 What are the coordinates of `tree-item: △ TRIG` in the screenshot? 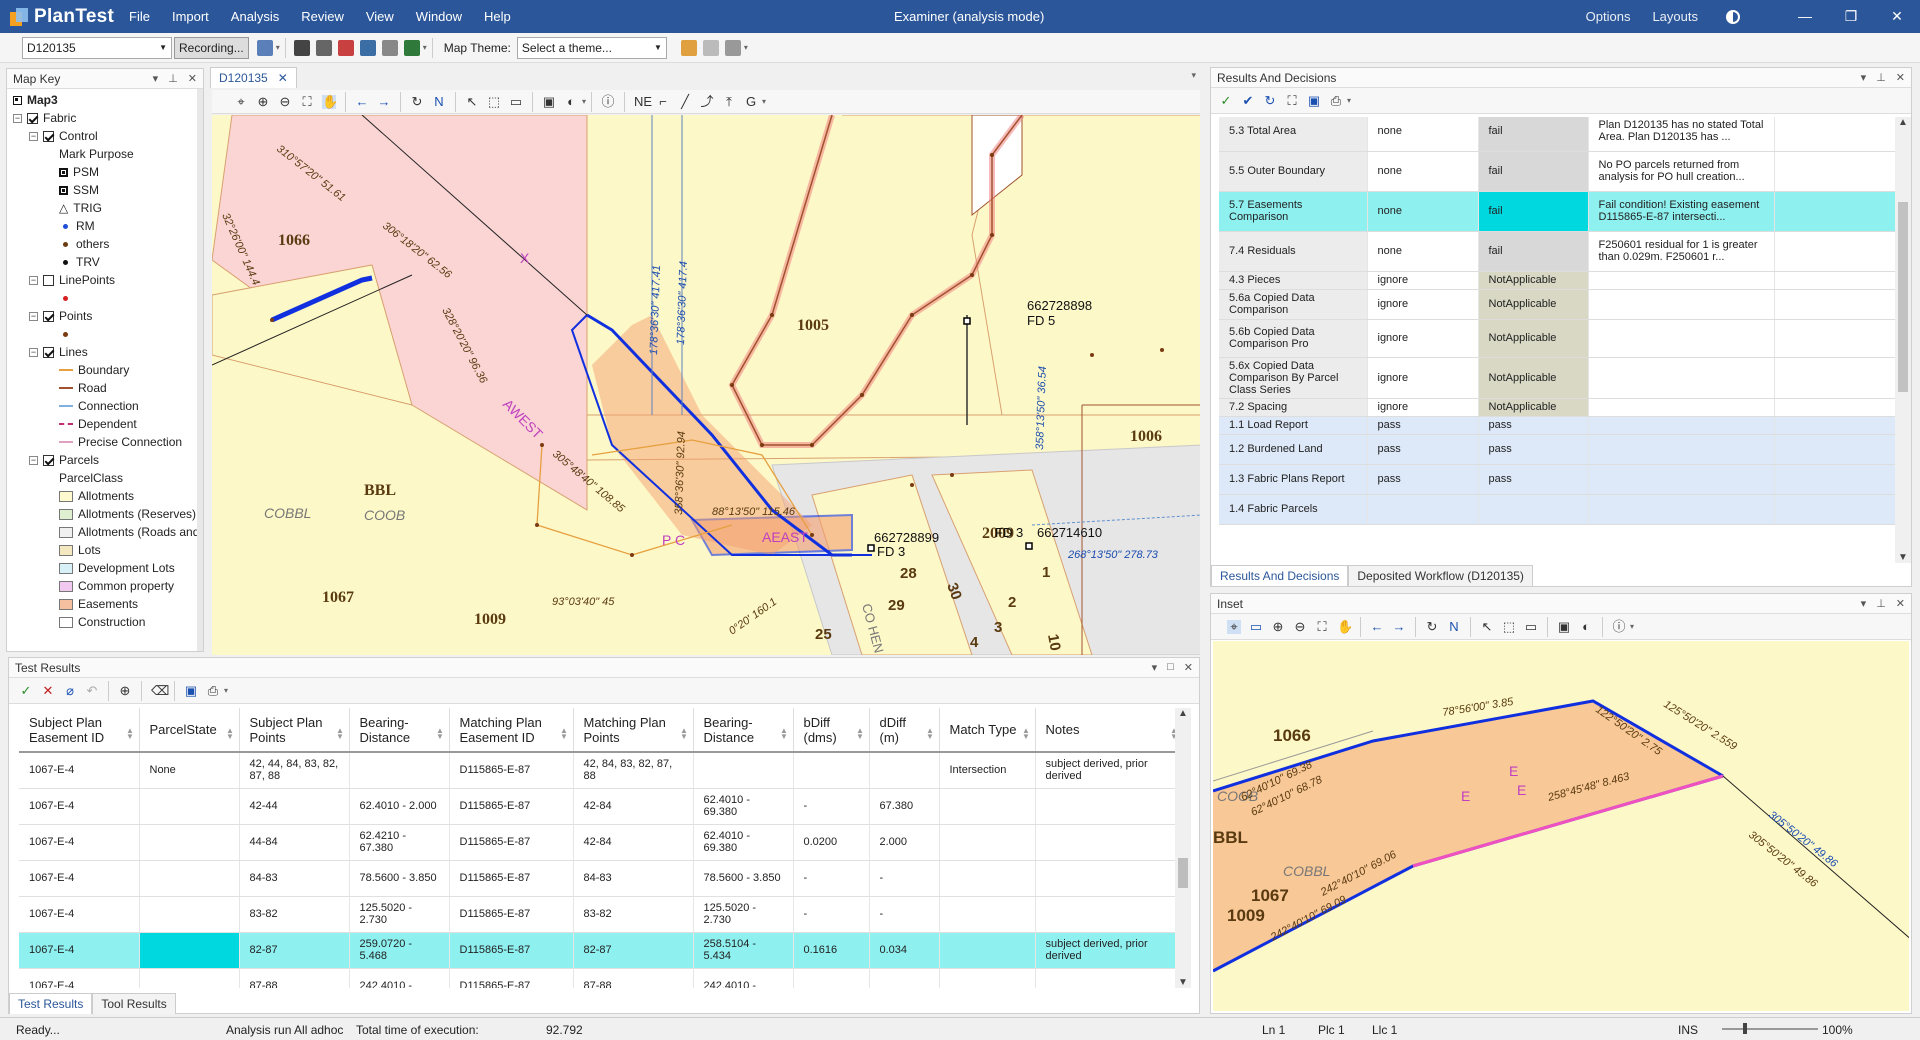 It's located at (105, 208).